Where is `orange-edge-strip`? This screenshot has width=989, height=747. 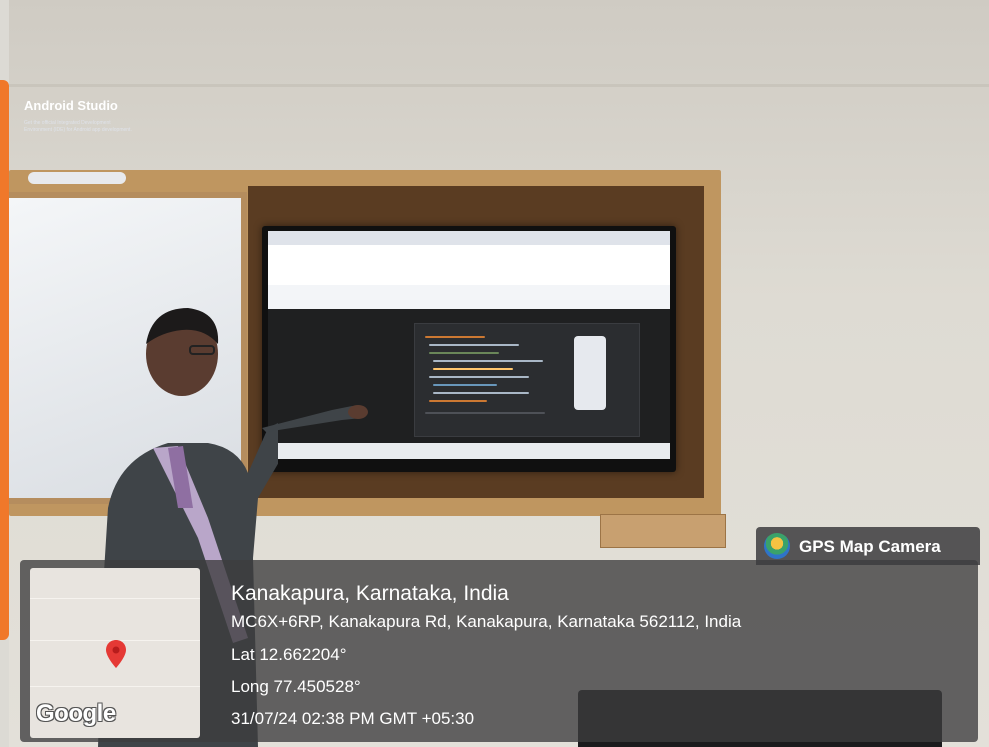
orange-edge-strip is located at coordinates (4, 360).